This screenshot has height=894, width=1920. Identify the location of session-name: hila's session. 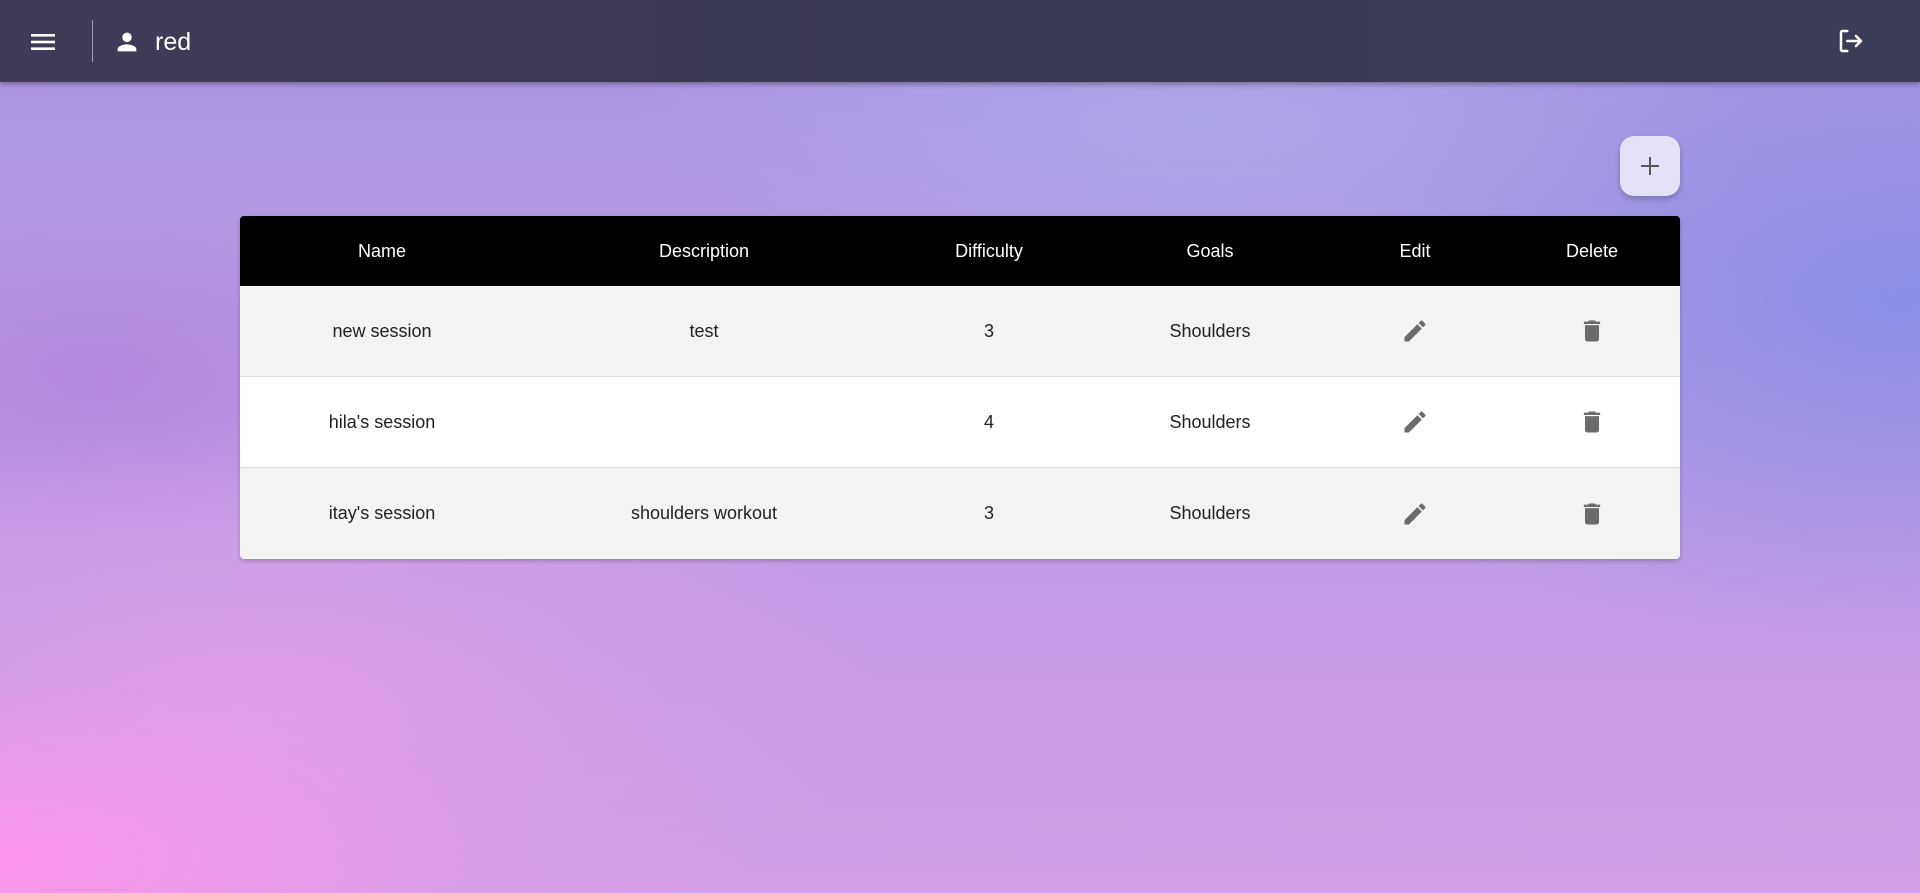
(382, 421).